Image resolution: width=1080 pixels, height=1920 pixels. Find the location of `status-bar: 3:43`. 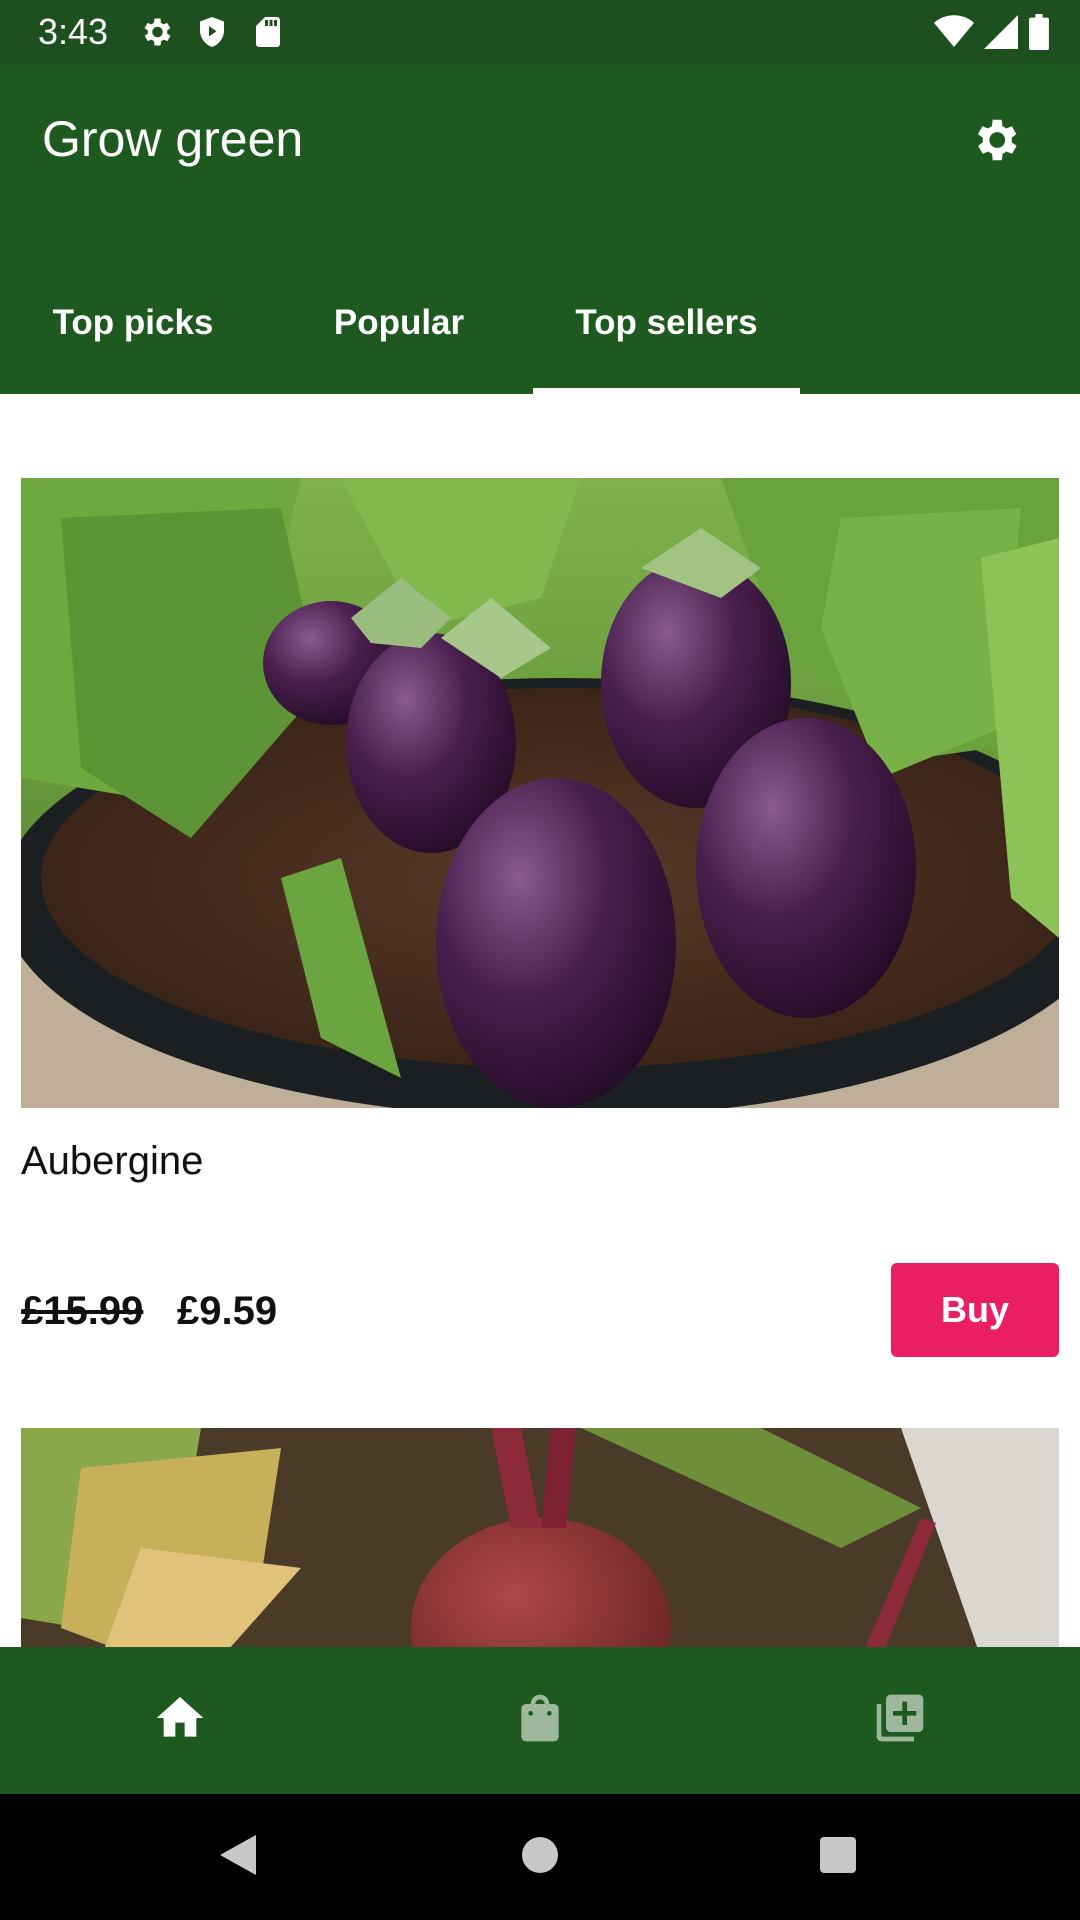

status-bar: 3:43 is located at coordinates (540, 31).